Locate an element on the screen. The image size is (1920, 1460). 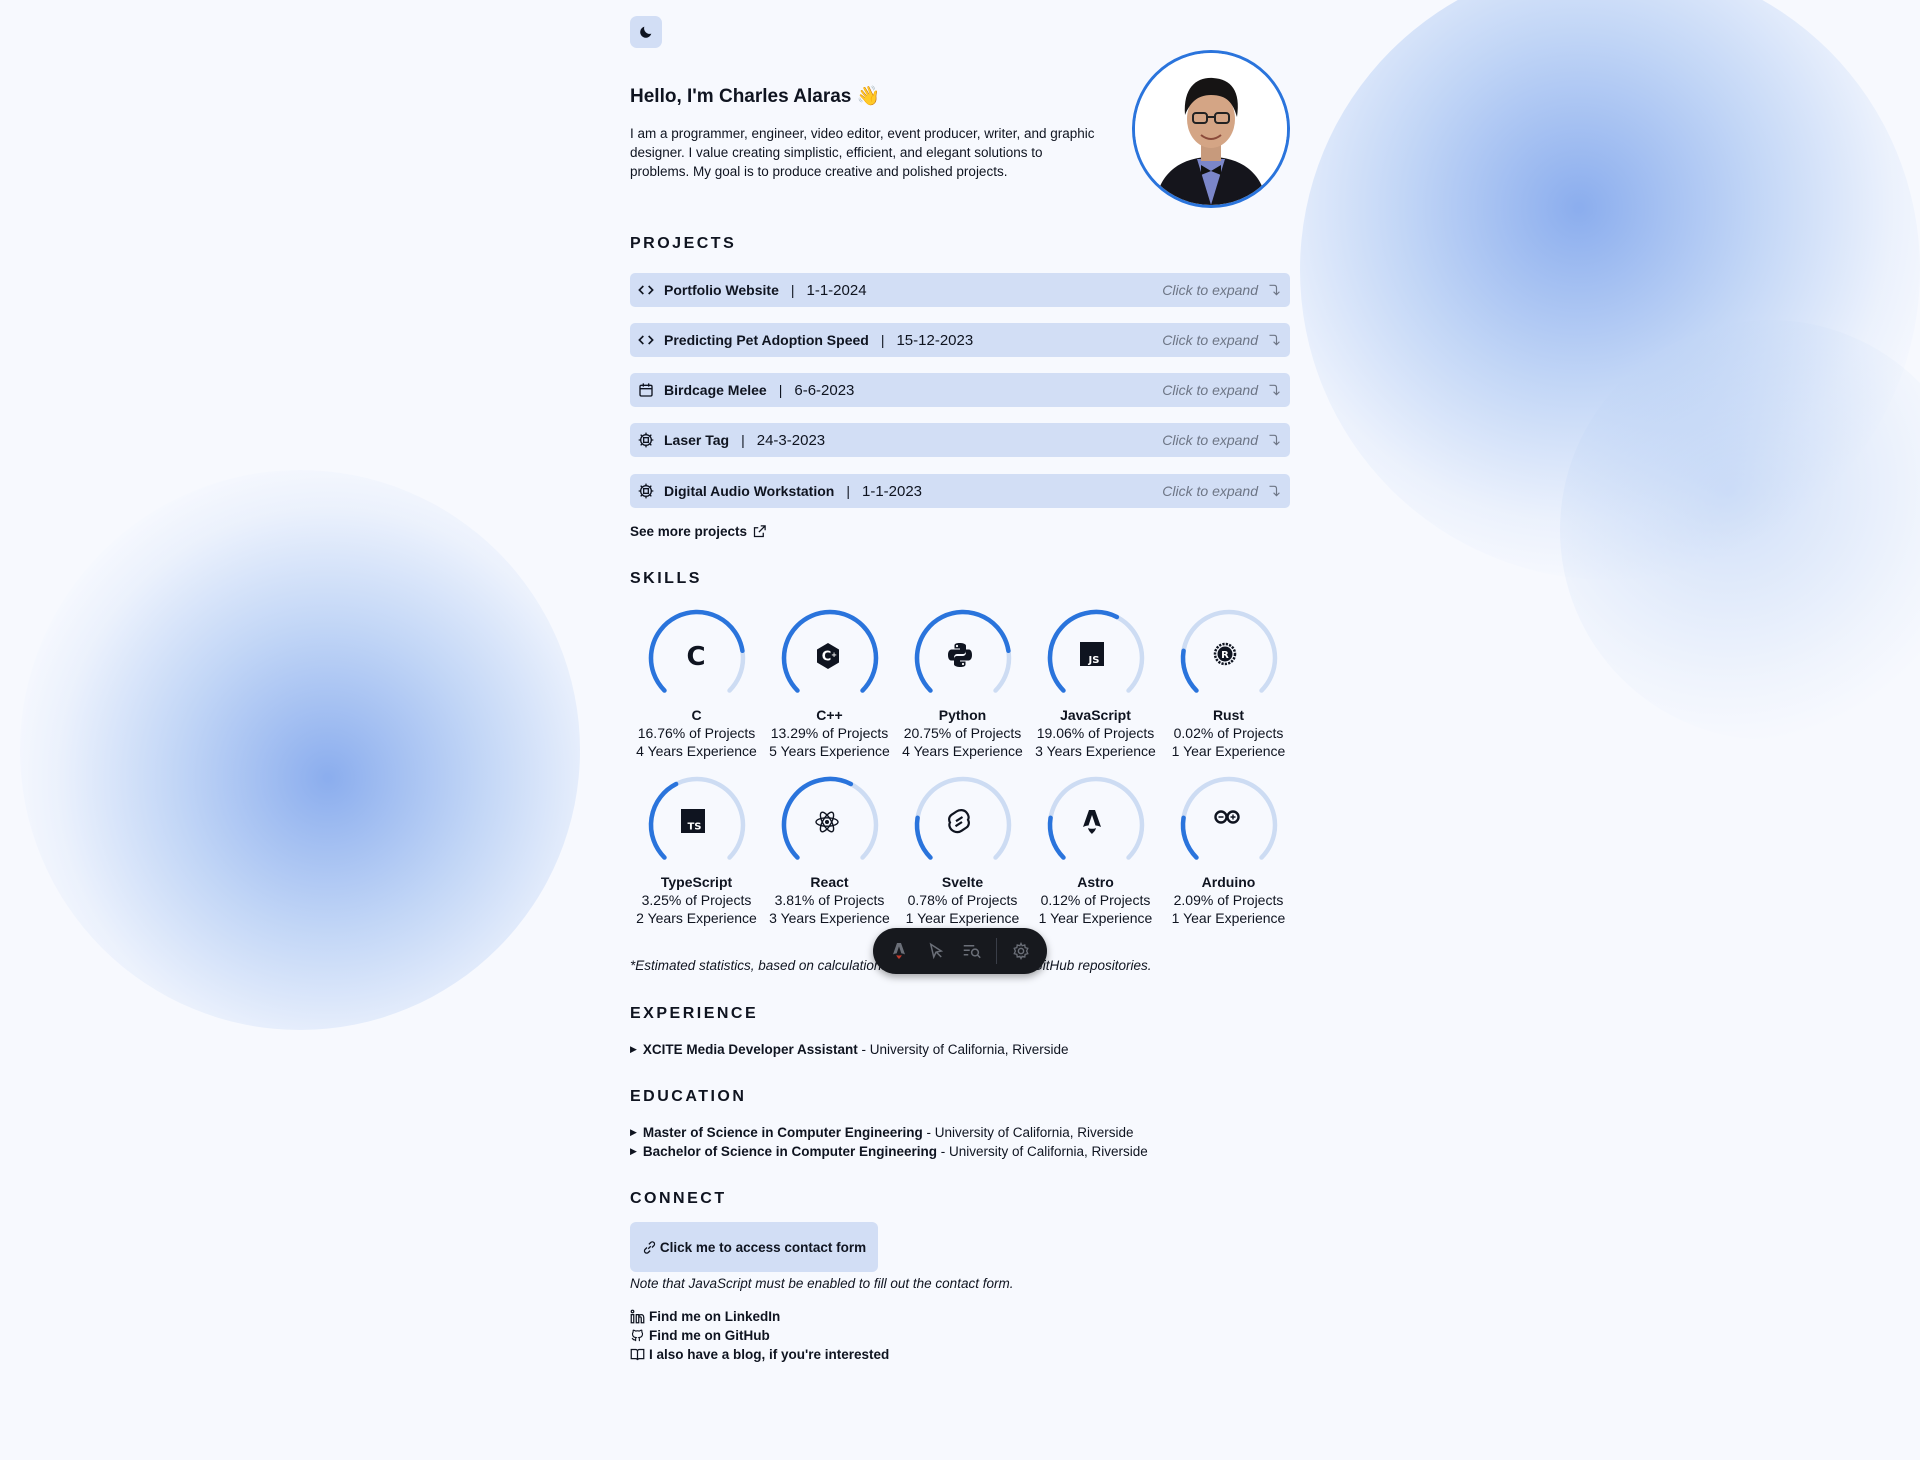
skill-years: 1 Year Experience is located at coordinates (1228, 918).